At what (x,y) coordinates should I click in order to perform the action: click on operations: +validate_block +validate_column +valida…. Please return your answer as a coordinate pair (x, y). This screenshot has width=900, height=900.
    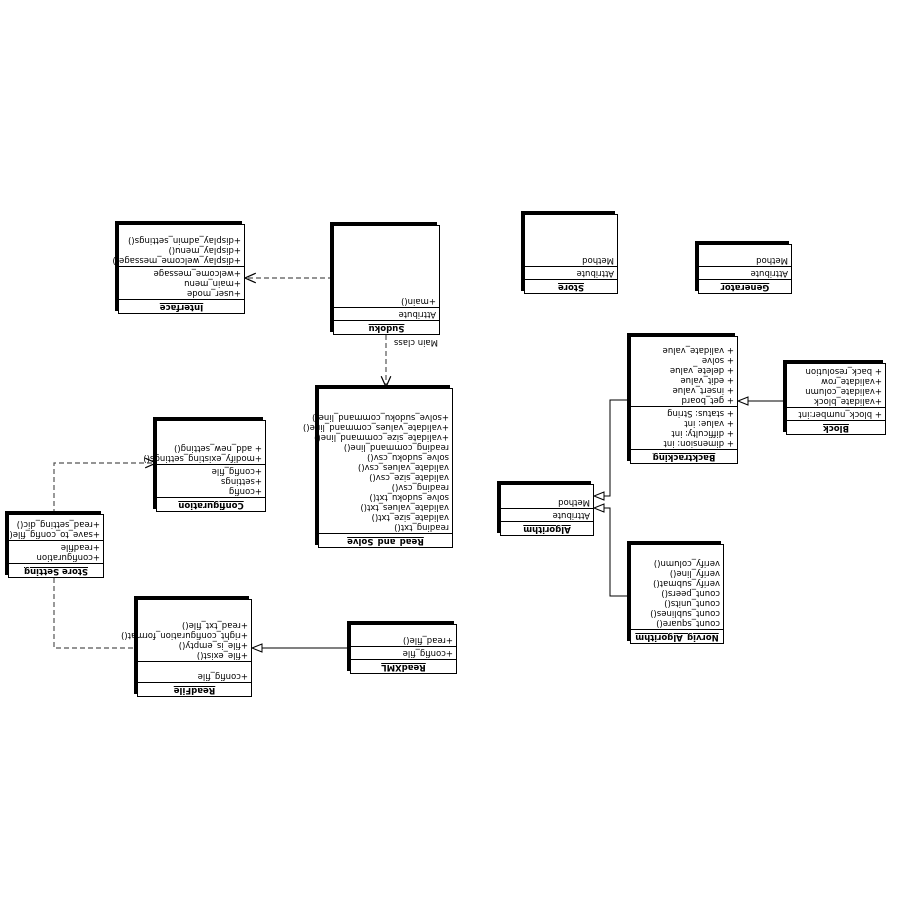
    Looking at the image, I should click on (843, 386).